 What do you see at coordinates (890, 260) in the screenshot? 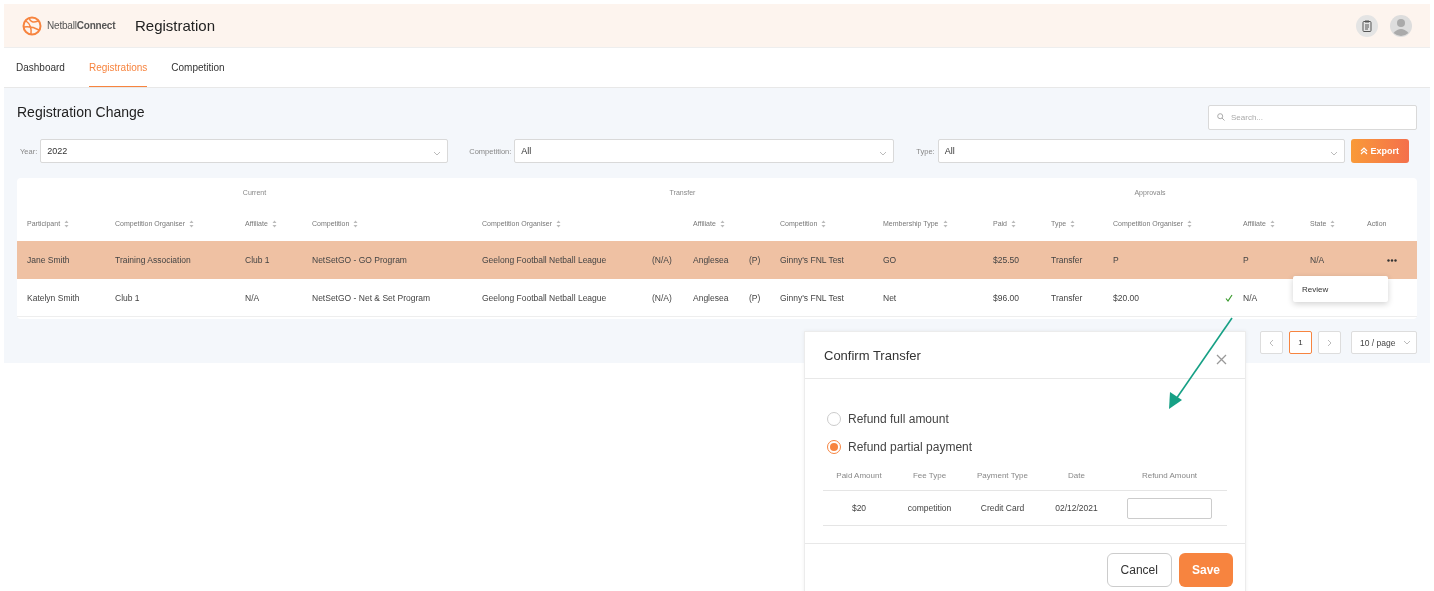
I see `table-cell-text: GO` at bounding box center [890, 260].